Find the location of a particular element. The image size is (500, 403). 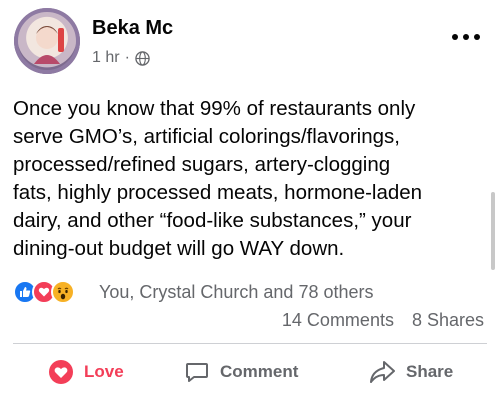

globe-icon is located at coordinates (142, 58).